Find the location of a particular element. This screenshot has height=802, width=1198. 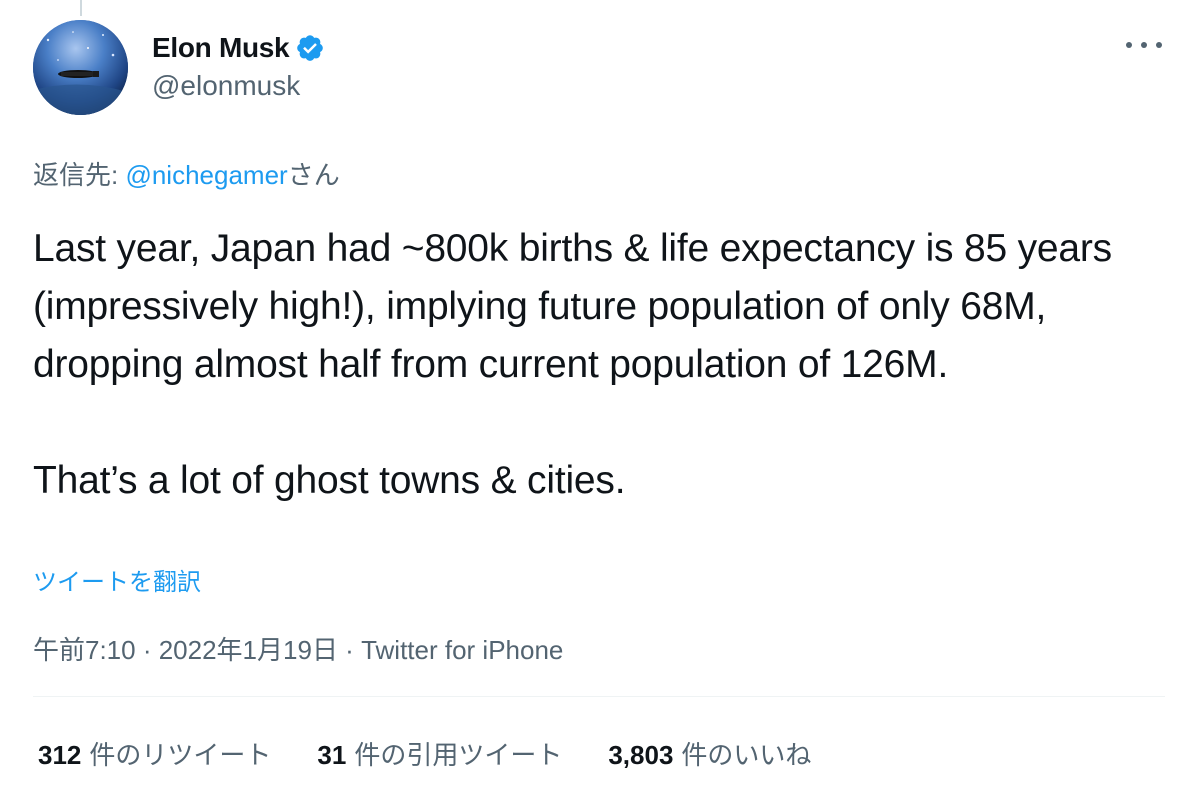

divider is located at coordinates (599, 696).